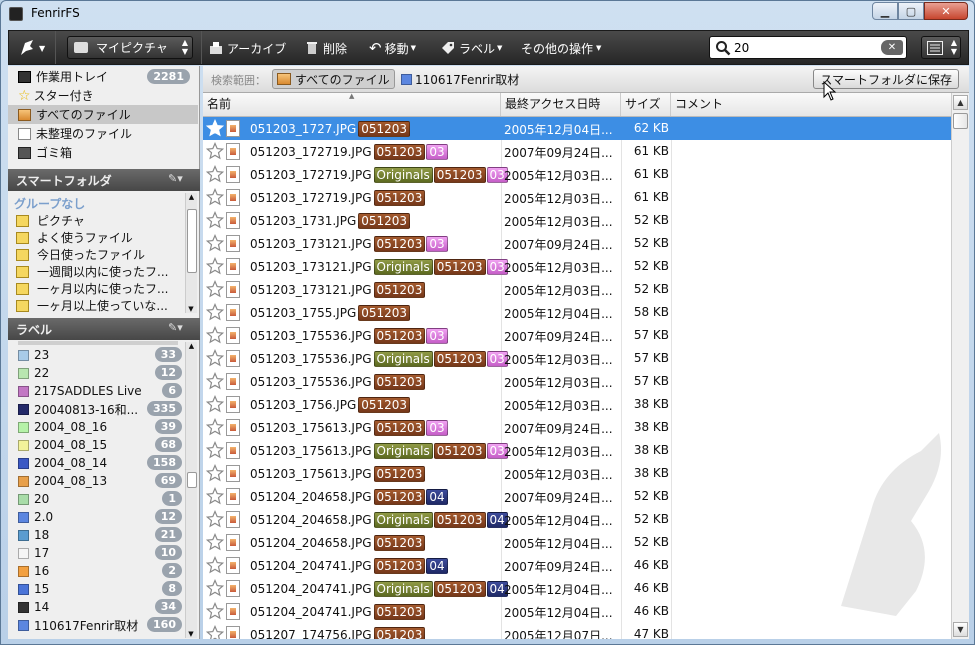 The image size is (975, 645). I want to click on sidebar-item: ゴミ箱, so click(103, 152).